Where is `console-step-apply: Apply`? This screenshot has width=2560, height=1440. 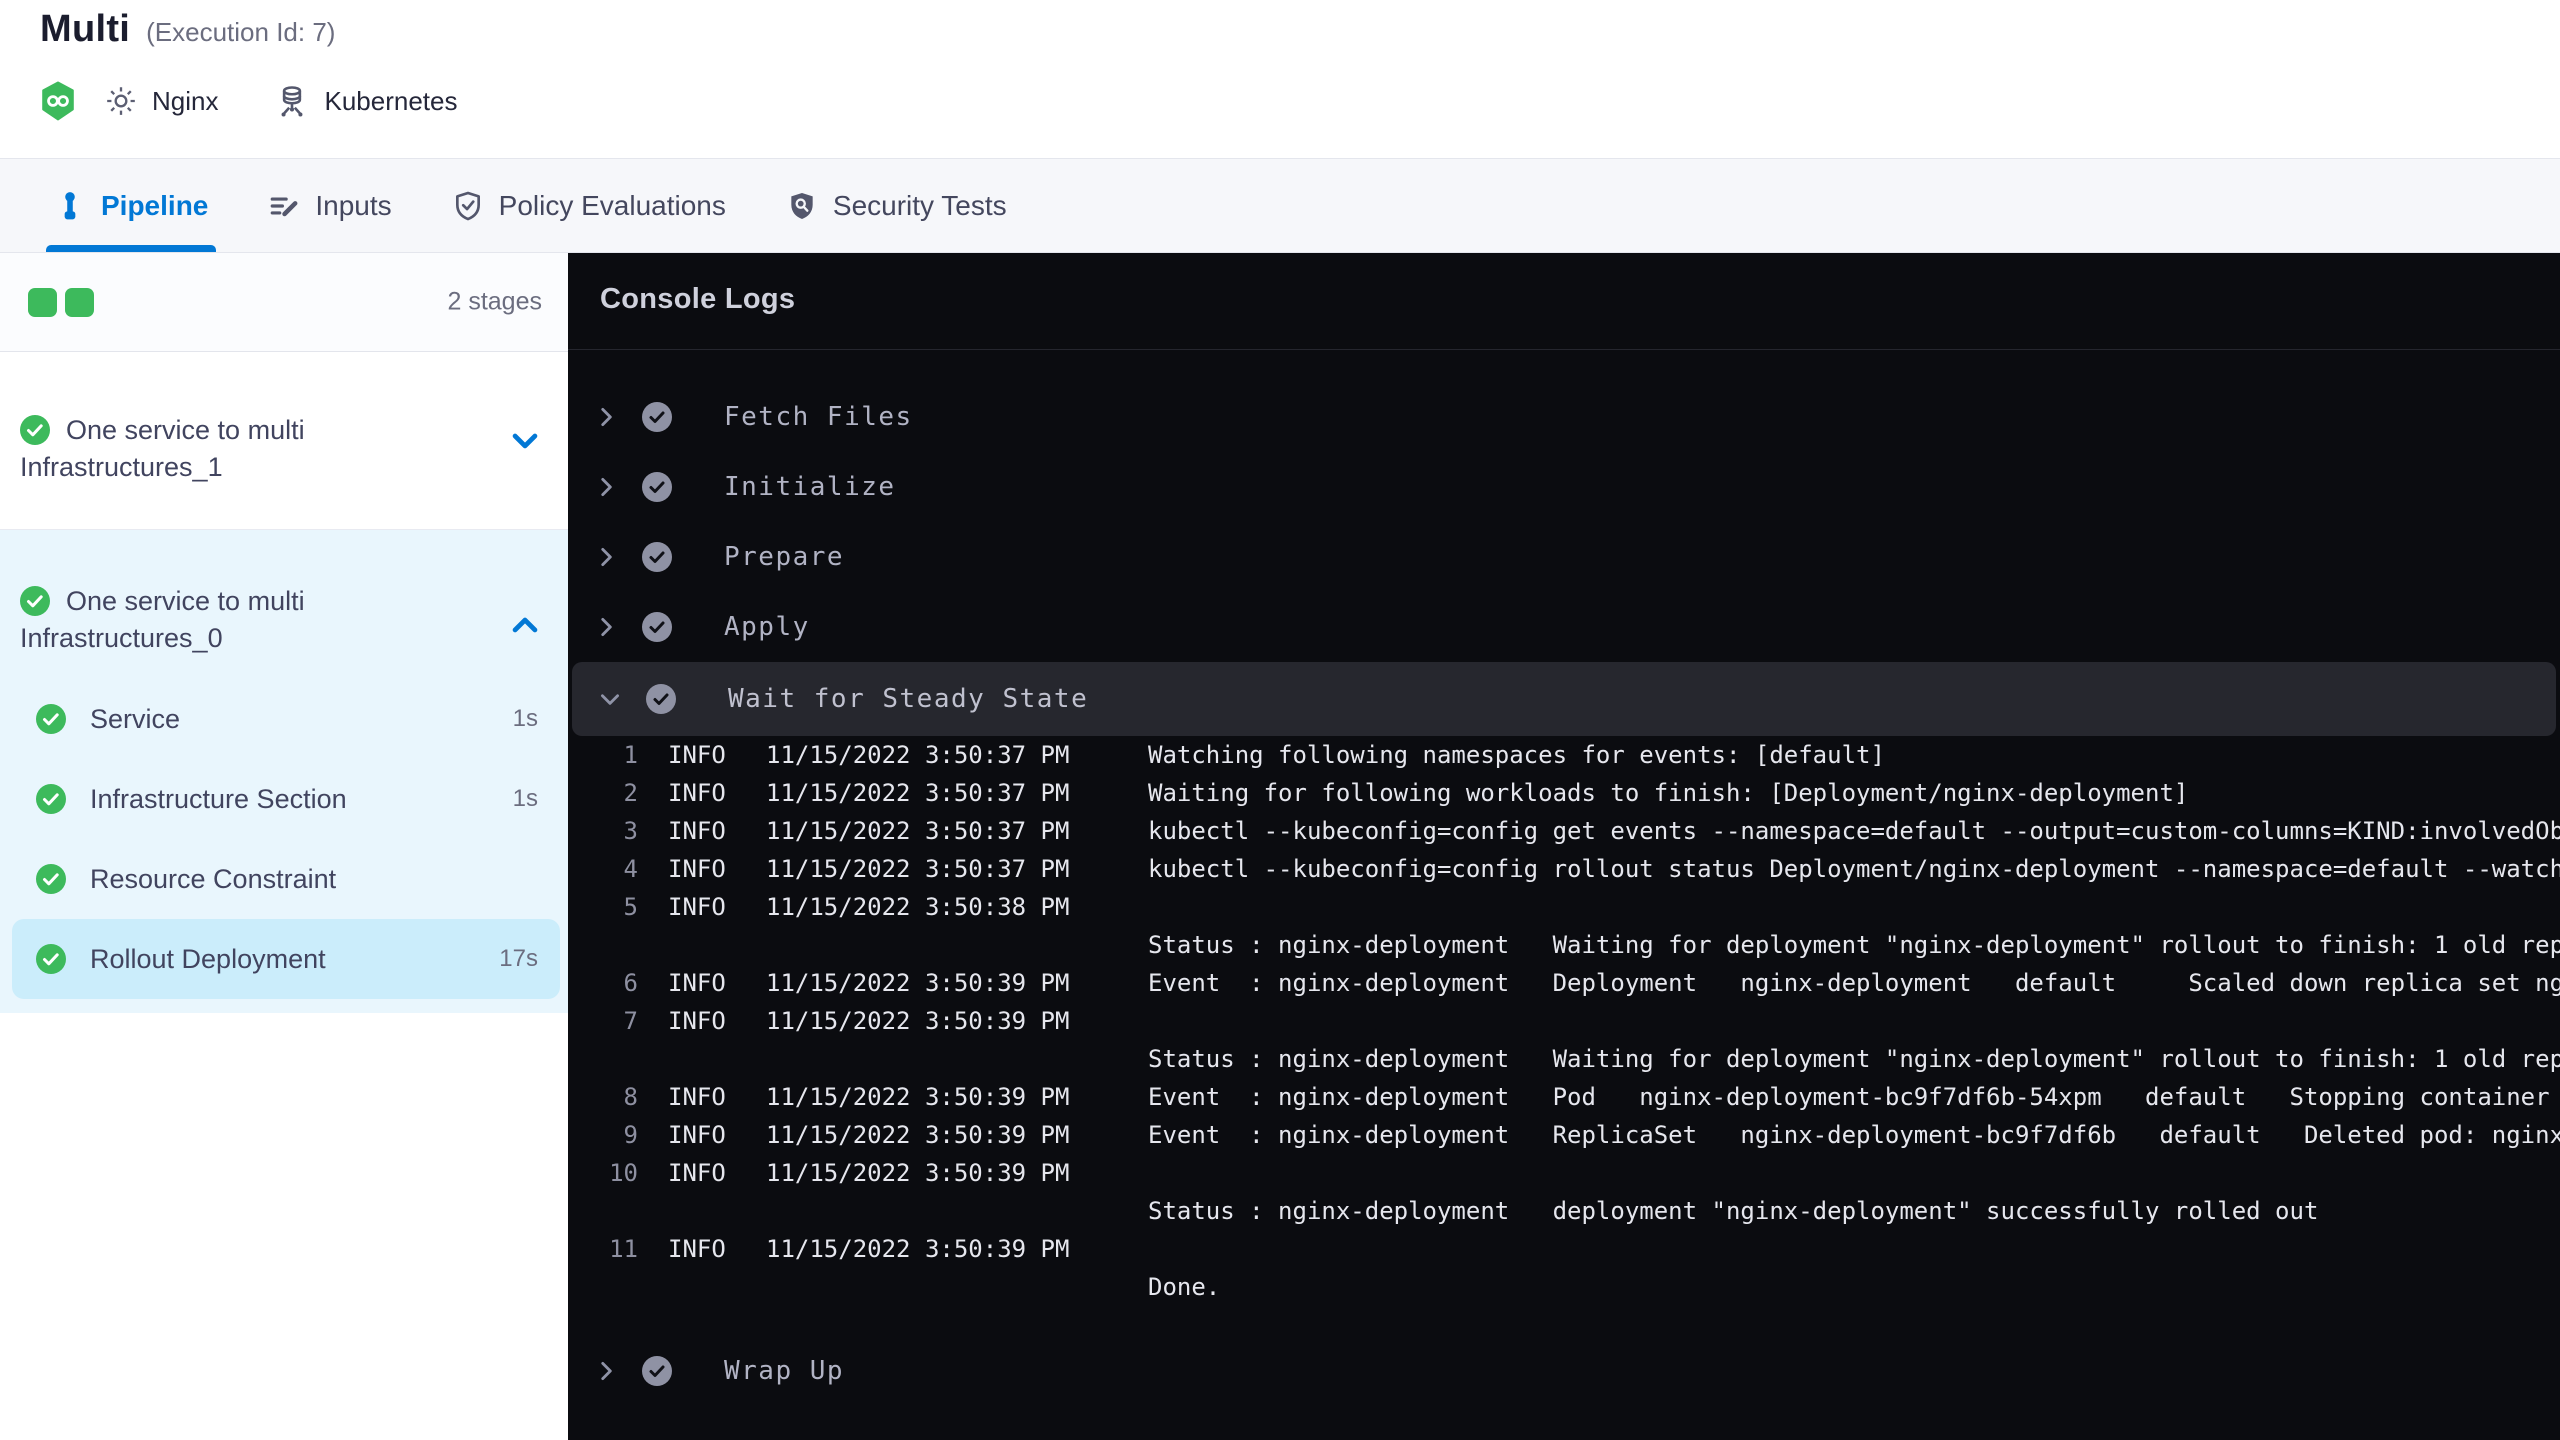 console-step-apply: Apply is located at coordinates (1564, 627).